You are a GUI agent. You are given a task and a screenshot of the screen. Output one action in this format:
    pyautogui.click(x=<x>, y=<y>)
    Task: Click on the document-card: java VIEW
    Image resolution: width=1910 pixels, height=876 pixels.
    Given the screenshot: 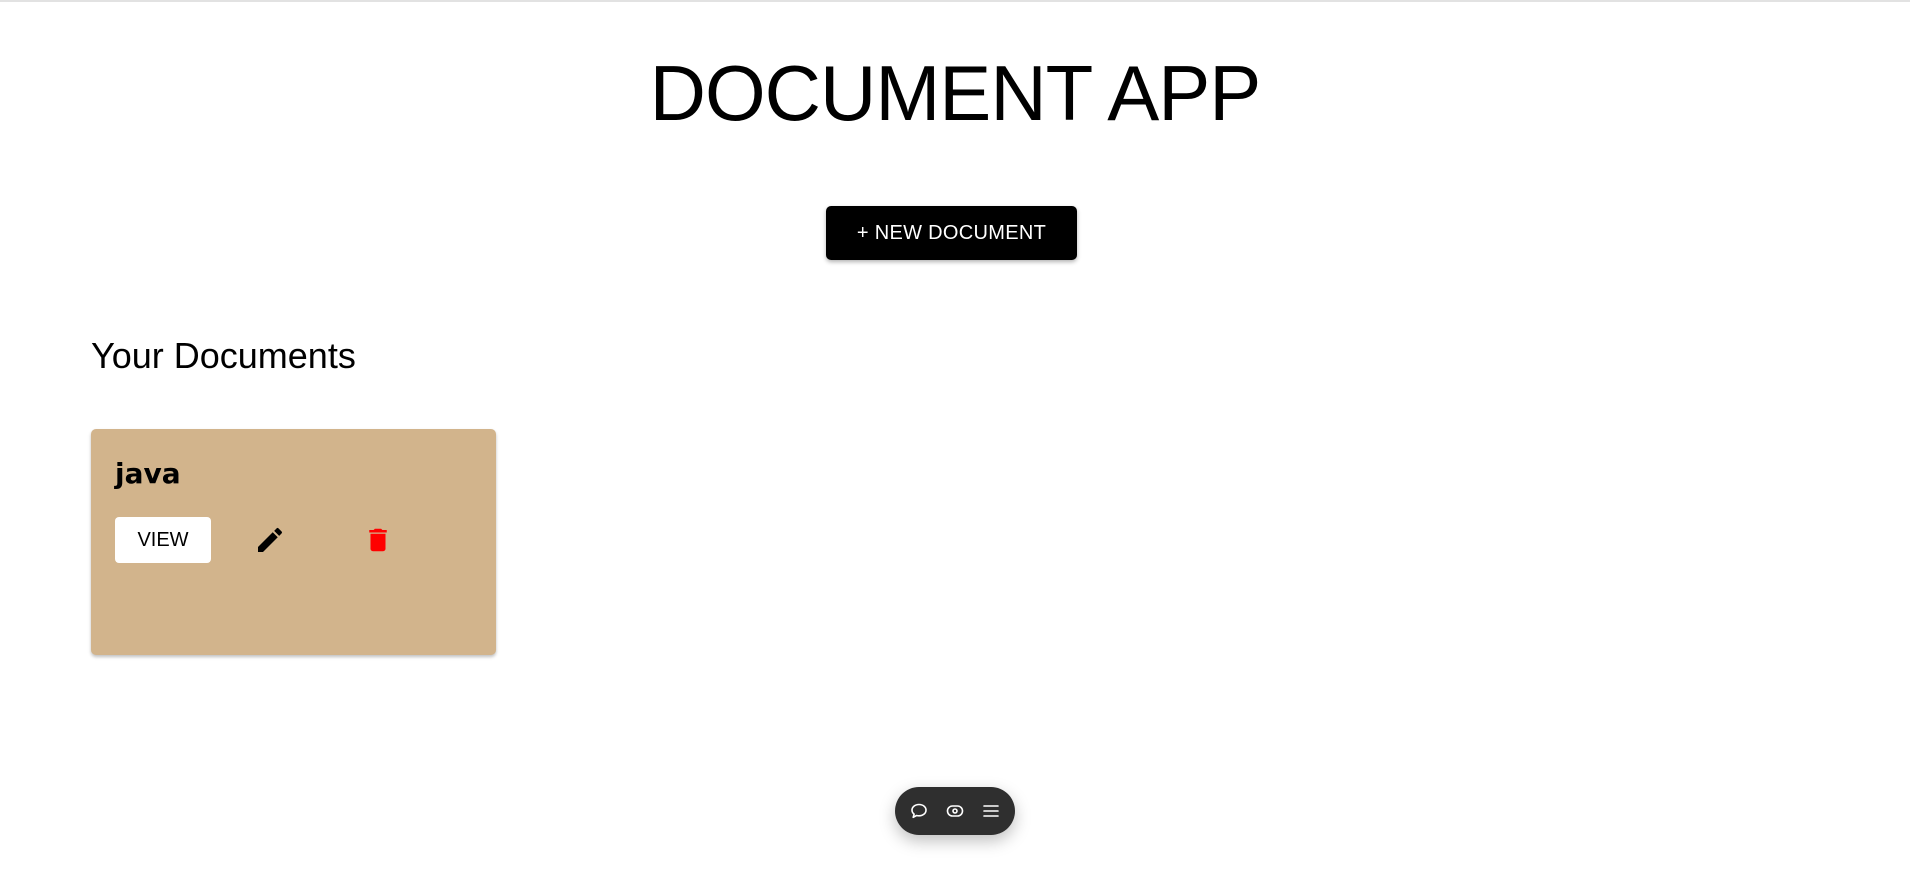 What is the action you would take?
    pyautogui.click(x=293, y=542)
    